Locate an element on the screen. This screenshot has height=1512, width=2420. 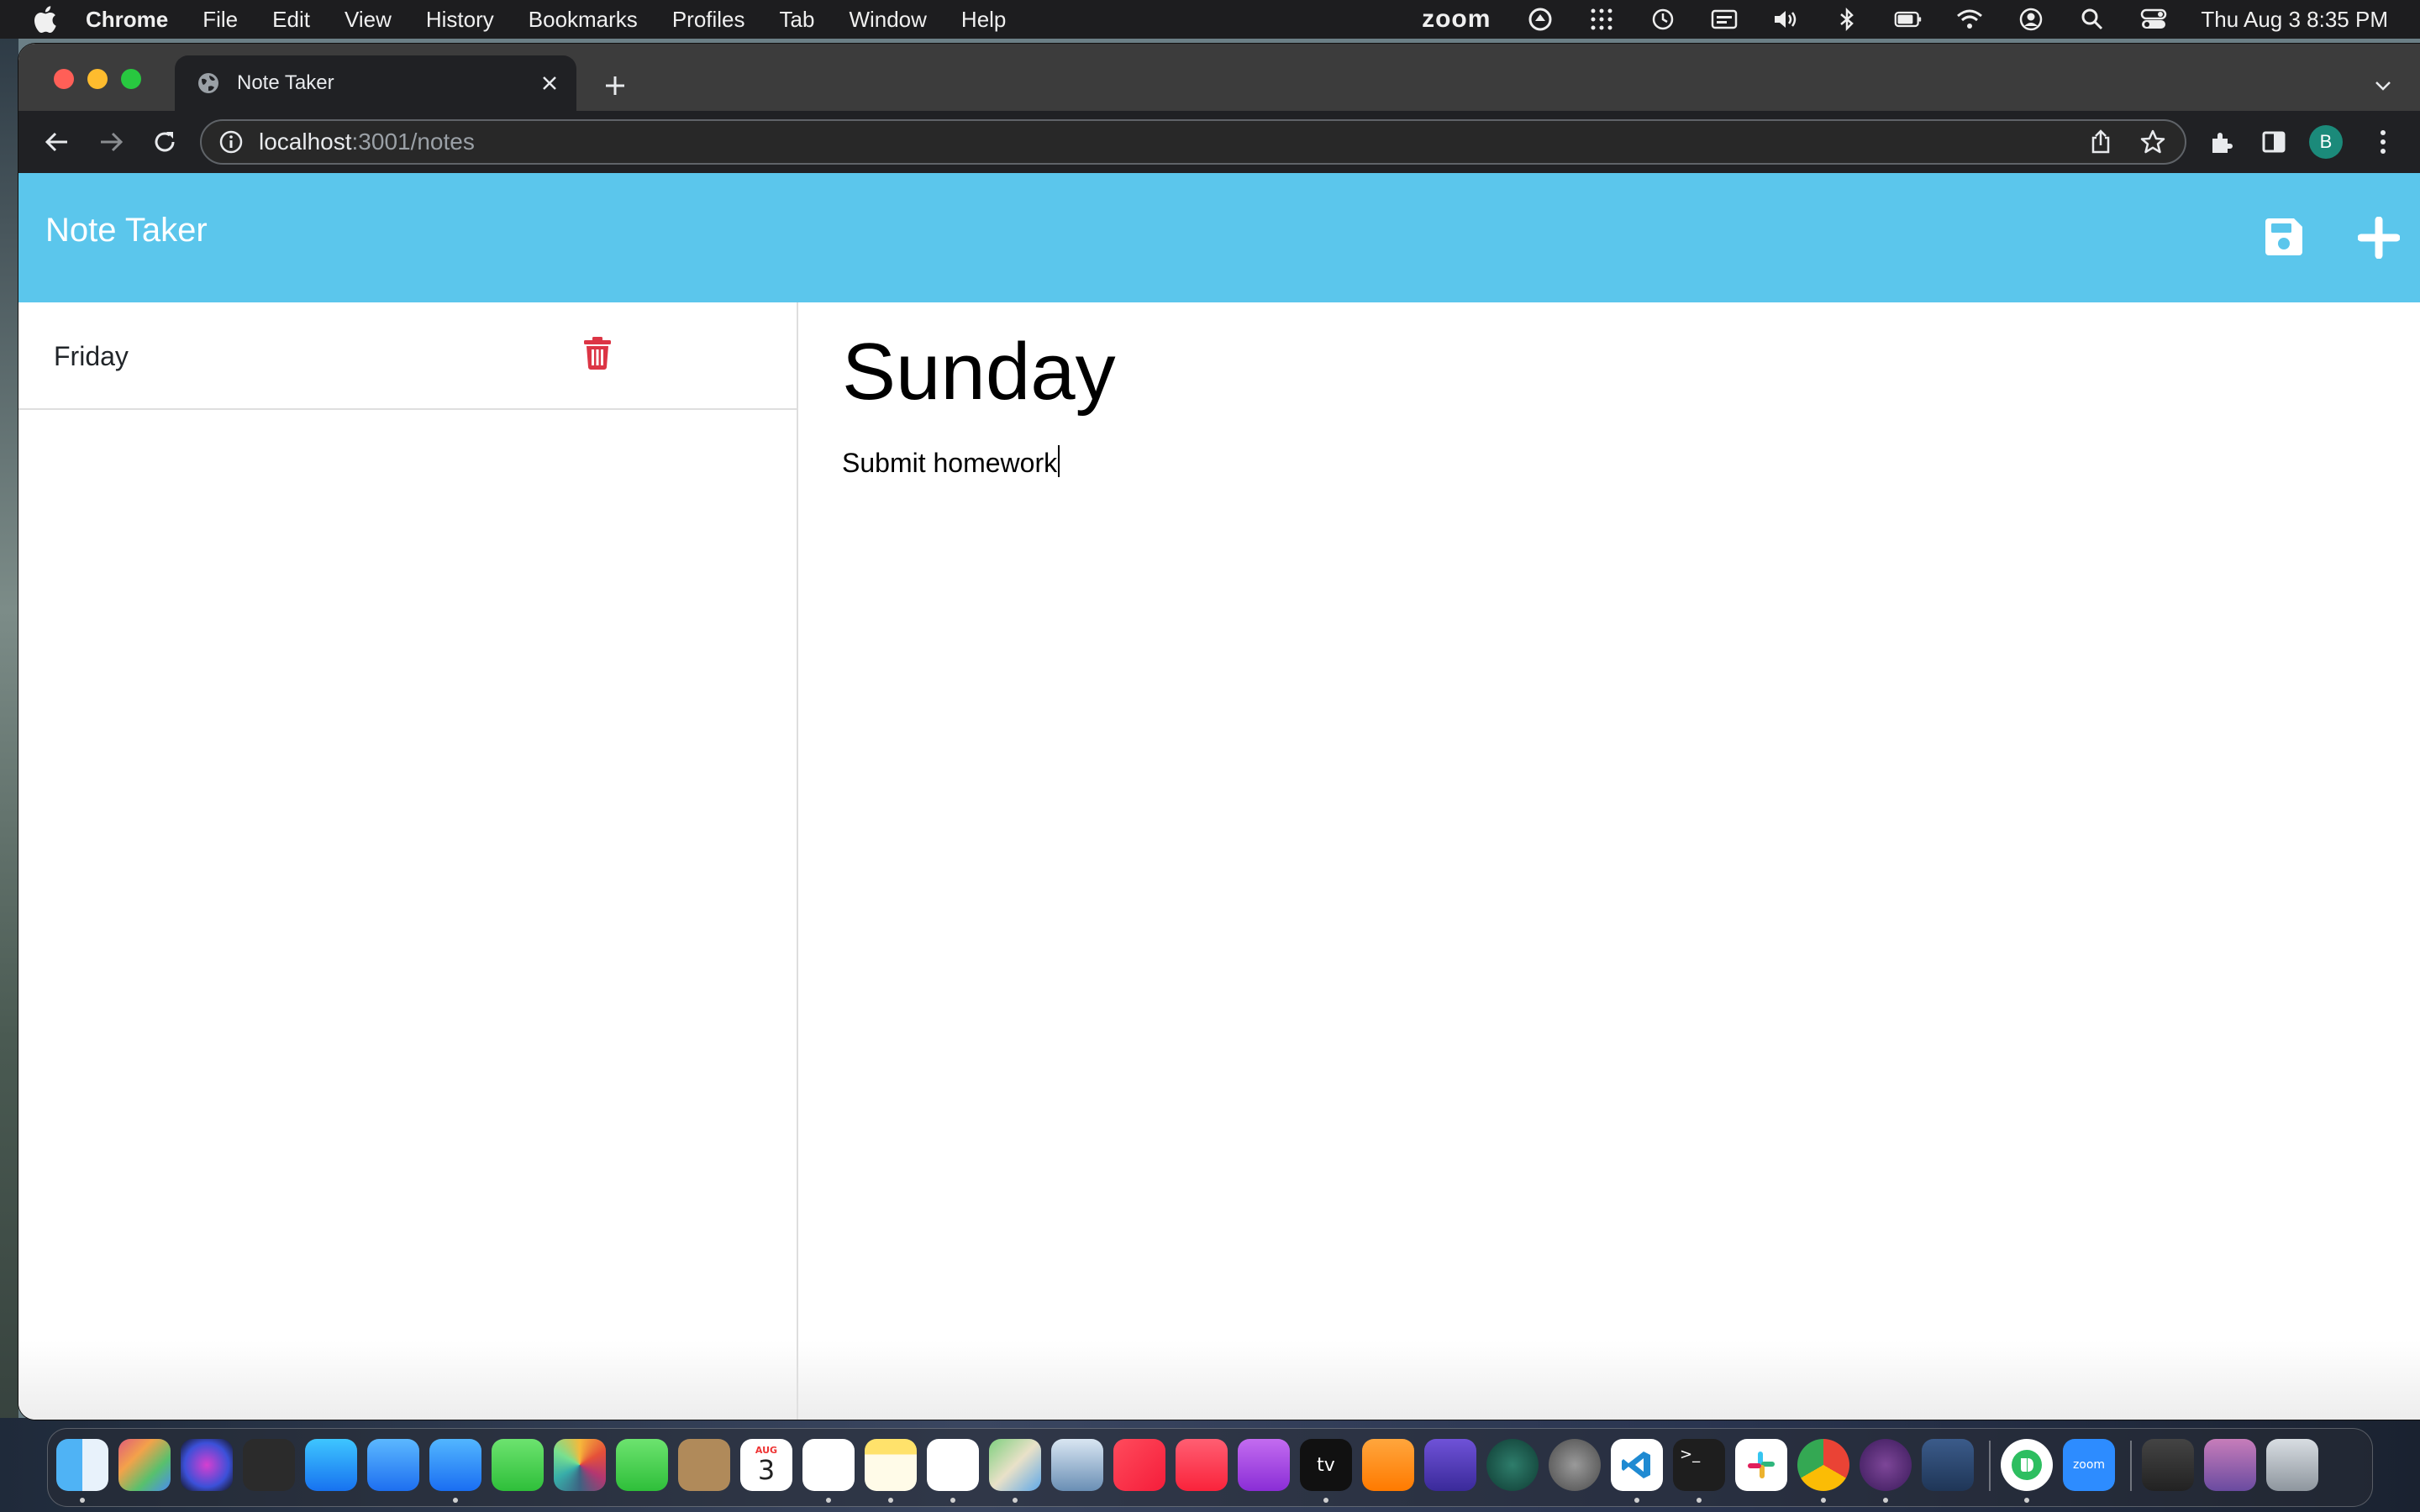
dock-downloads-stack-glyph is located at coordinates (2168, 1465).